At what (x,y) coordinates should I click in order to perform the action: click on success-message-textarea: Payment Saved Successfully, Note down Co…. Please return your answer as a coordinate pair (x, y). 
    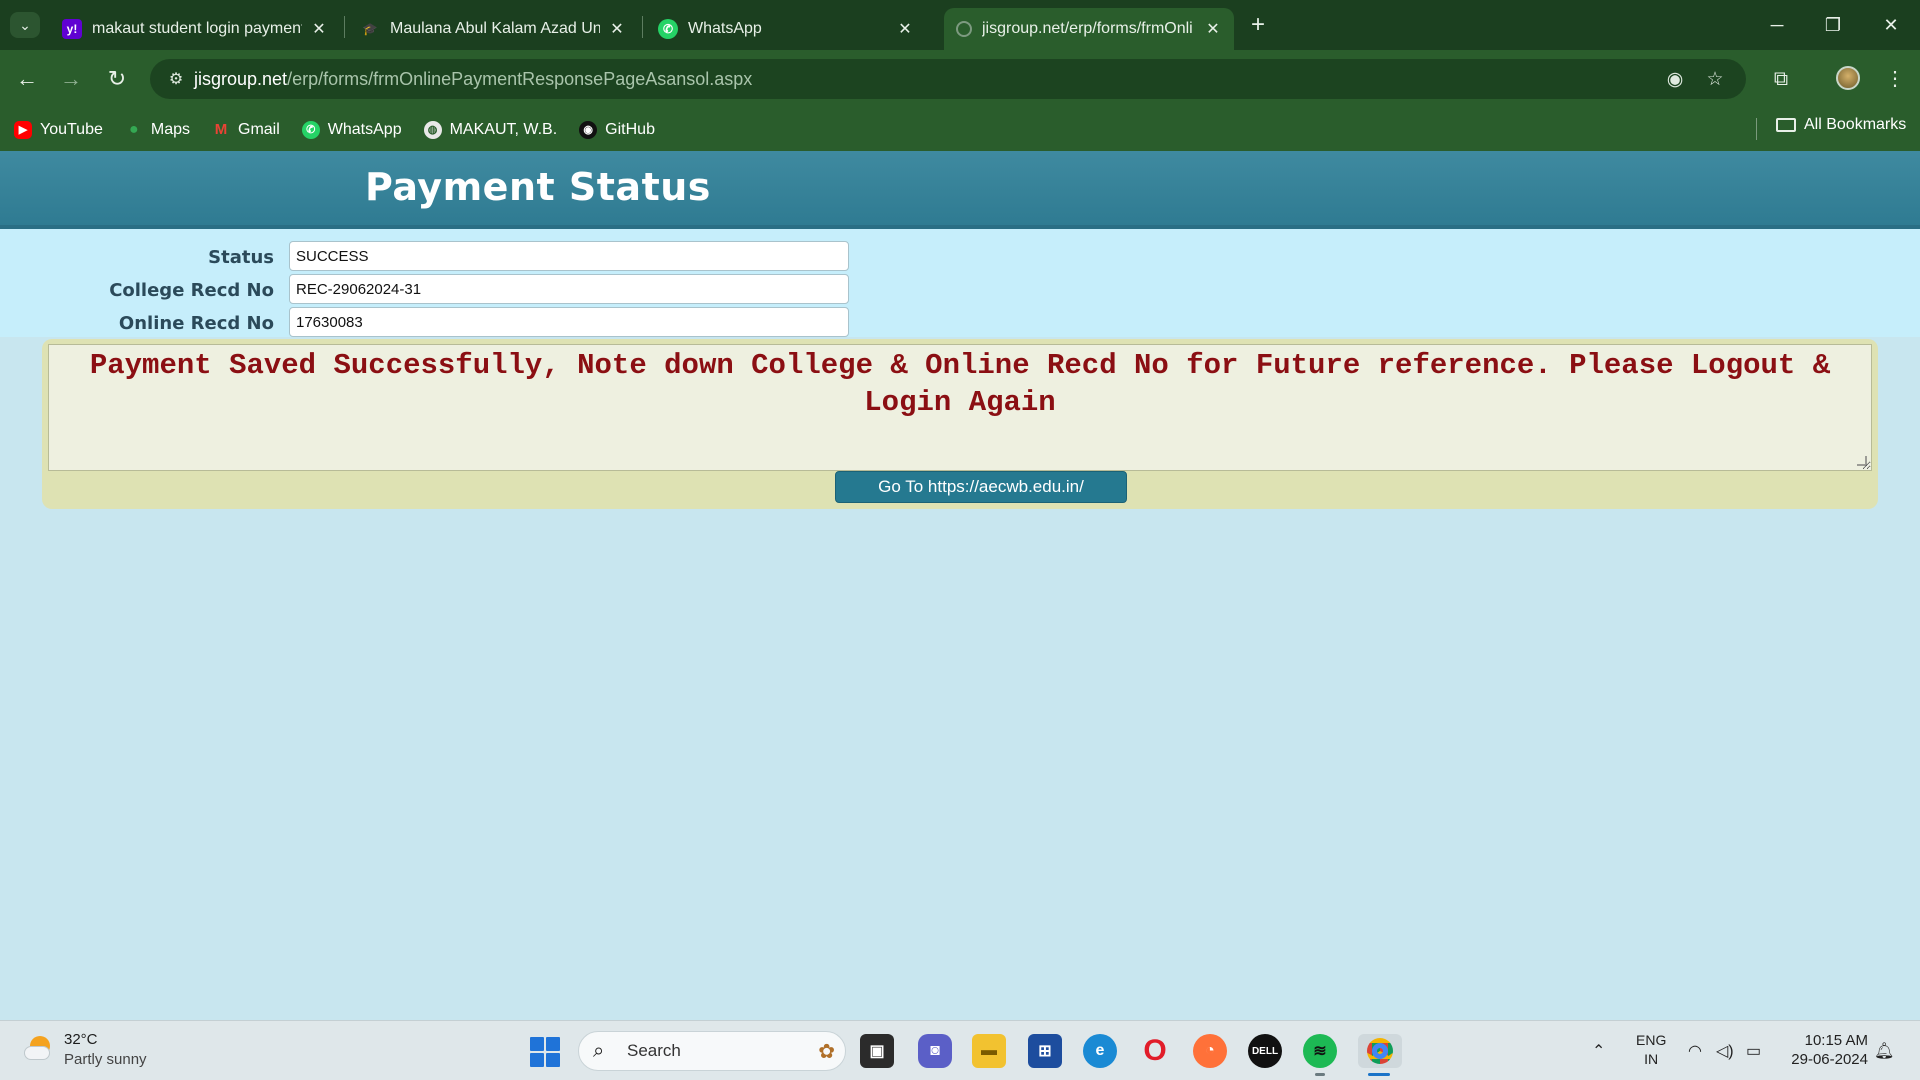
    Looking at the image, I should click on (960, 407).